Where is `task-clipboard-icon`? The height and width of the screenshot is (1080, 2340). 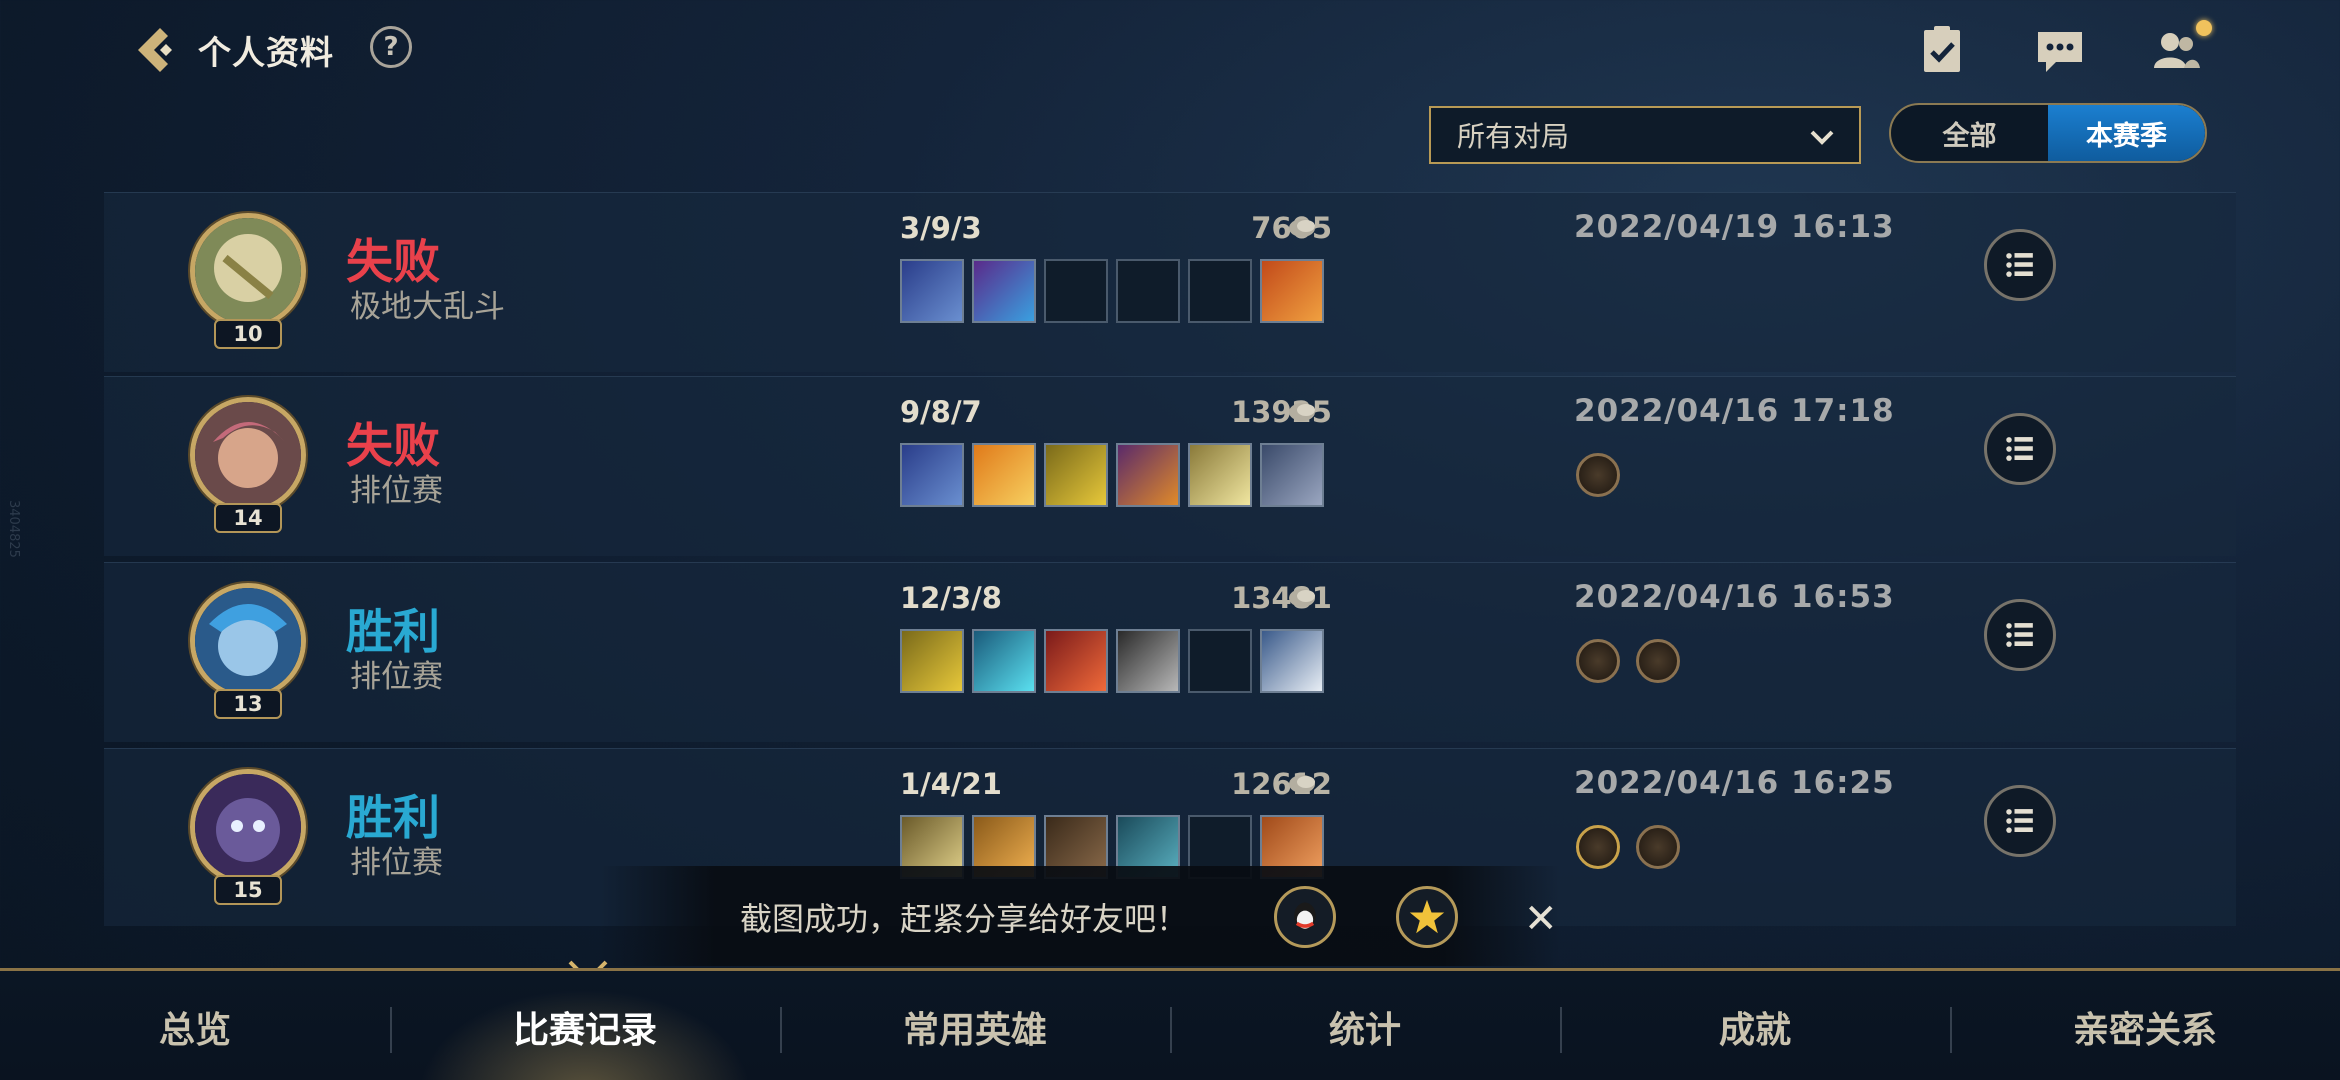
task-clipboard-icon is located at coordinates (1942, 50).